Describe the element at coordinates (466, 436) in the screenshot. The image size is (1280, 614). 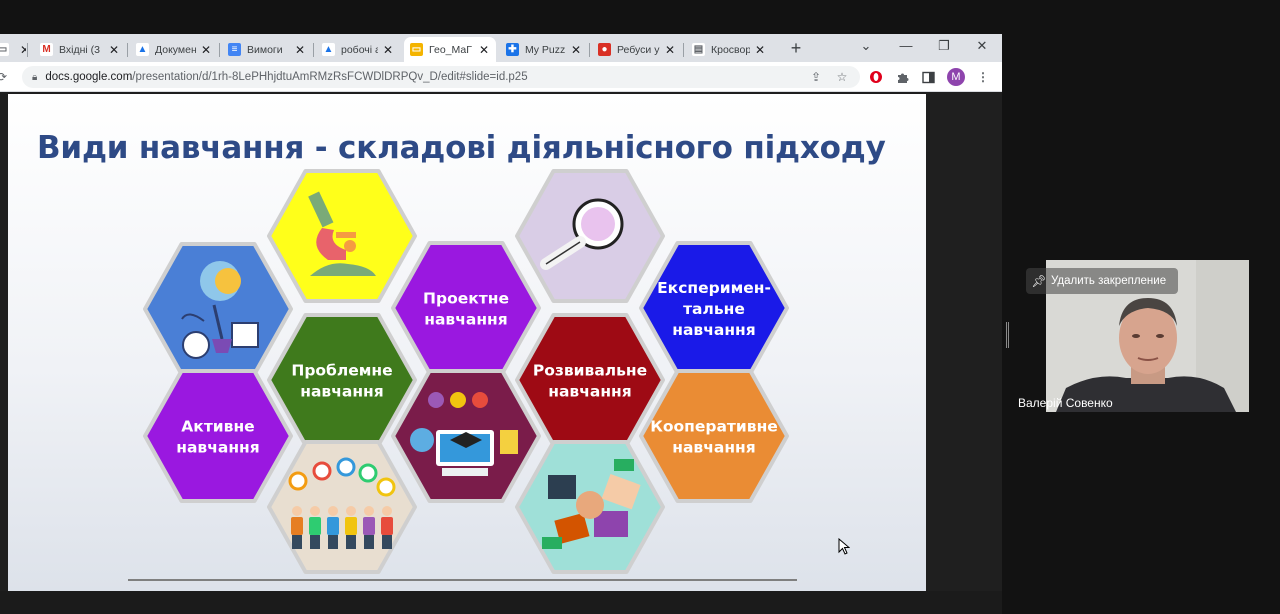
I see `hexagon-elearning` at that location.